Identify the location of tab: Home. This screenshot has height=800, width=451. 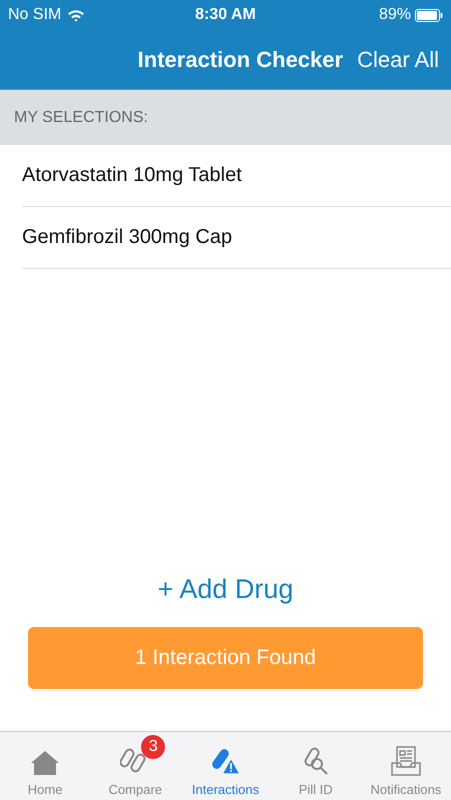
(45, 766).